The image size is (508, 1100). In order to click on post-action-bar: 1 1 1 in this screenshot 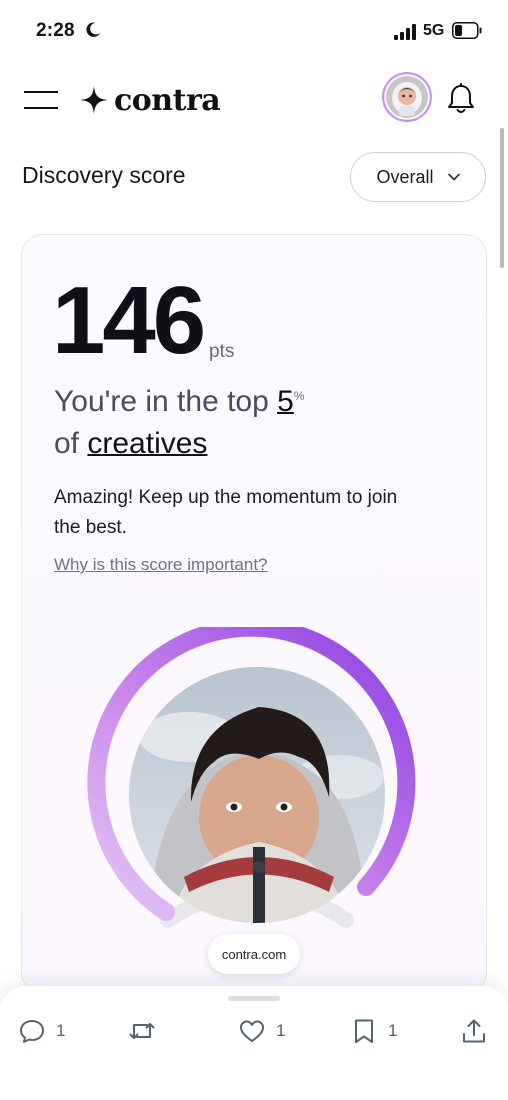, I will do `click(254, 1043)`.